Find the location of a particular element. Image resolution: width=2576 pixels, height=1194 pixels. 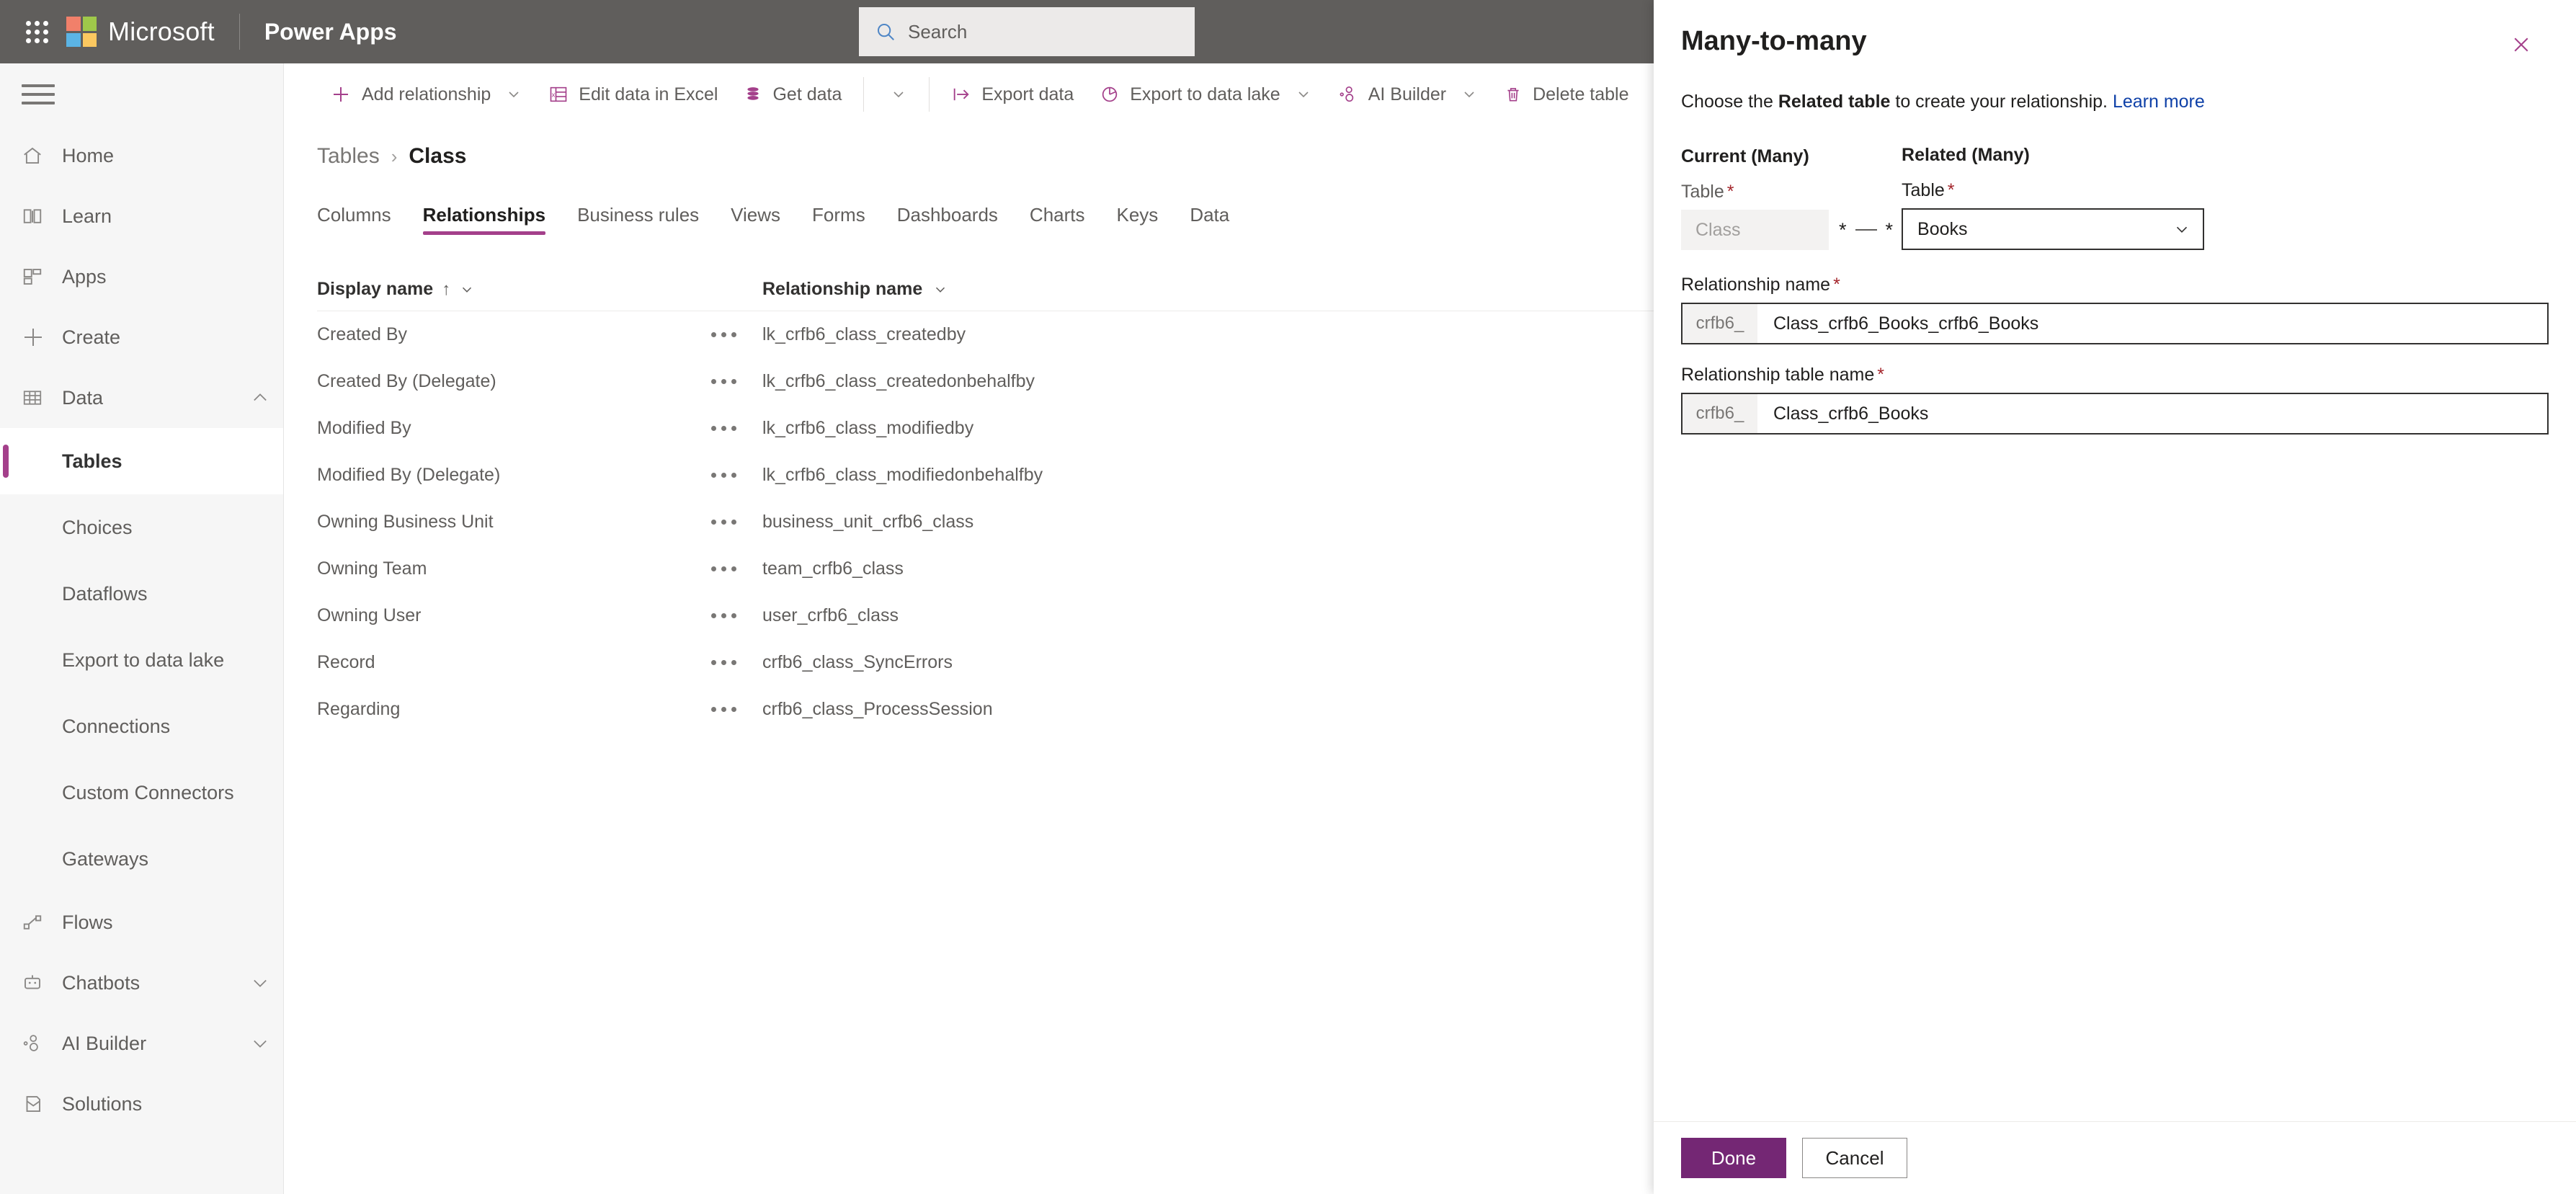

tab-data: Data is located at coordinates (1209, 219).